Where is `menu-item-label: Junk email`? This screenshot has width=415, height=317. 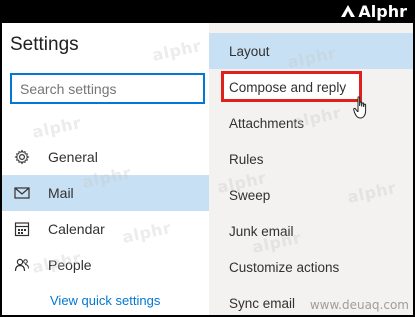
menu-item-label: Junk email is located at coordinates (261, 231).